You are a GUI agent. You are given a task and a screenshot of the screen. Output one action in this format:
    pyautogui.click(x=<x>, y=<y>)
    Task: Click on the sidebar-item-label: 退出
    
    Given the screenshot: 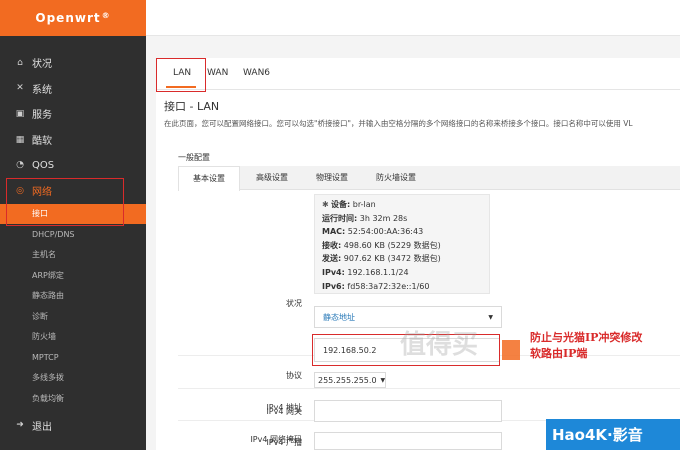 What is the action you would take?
    pyautogui.click(x=42, y=427)
    